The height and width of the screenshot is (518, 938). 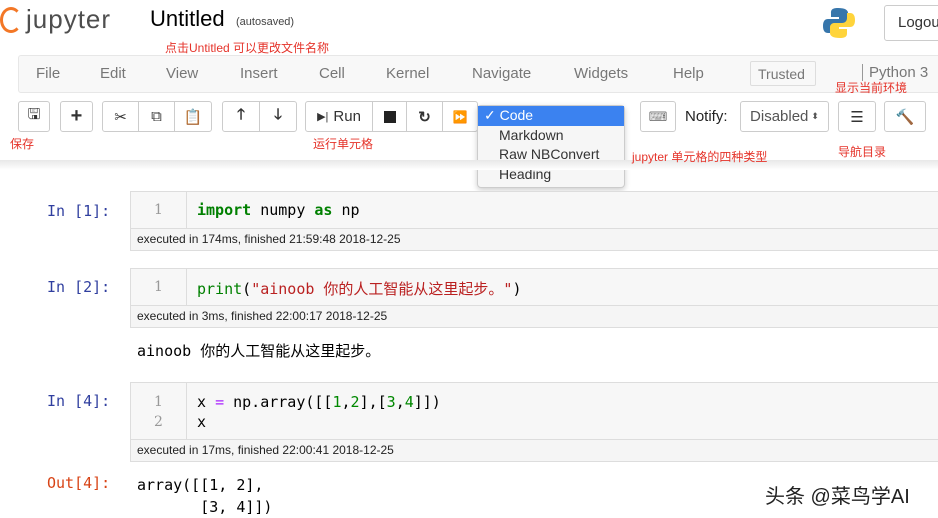 I want to click on annotation-kernel-env: 显示当前环境, so click(x=871, y=88).